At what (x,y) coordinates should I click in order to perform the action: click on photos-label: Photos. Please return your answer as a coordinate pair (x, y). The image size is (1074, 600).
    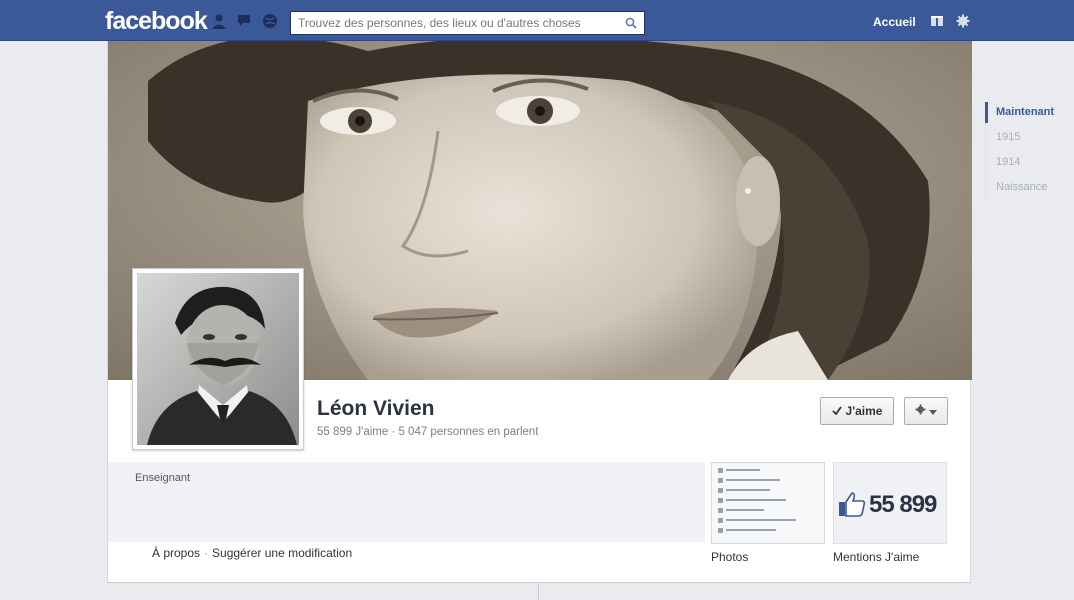
    Looking at the image, I should click on (729, 557).